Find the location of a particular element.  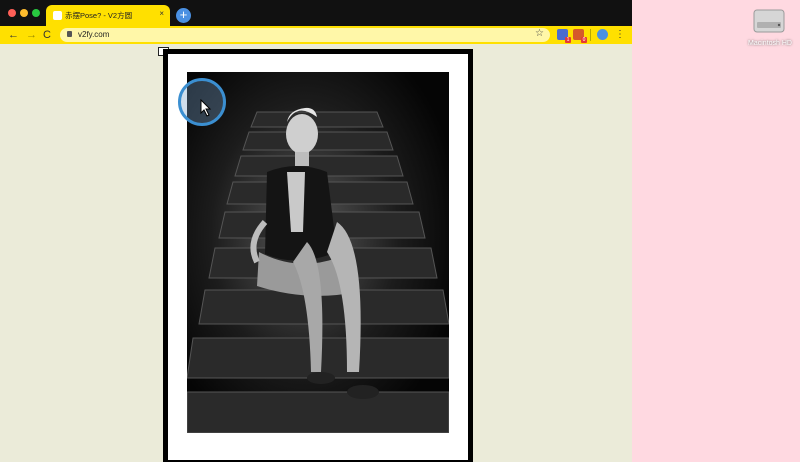

extension-2-icon: 0 is located at coordinates (580, 36).